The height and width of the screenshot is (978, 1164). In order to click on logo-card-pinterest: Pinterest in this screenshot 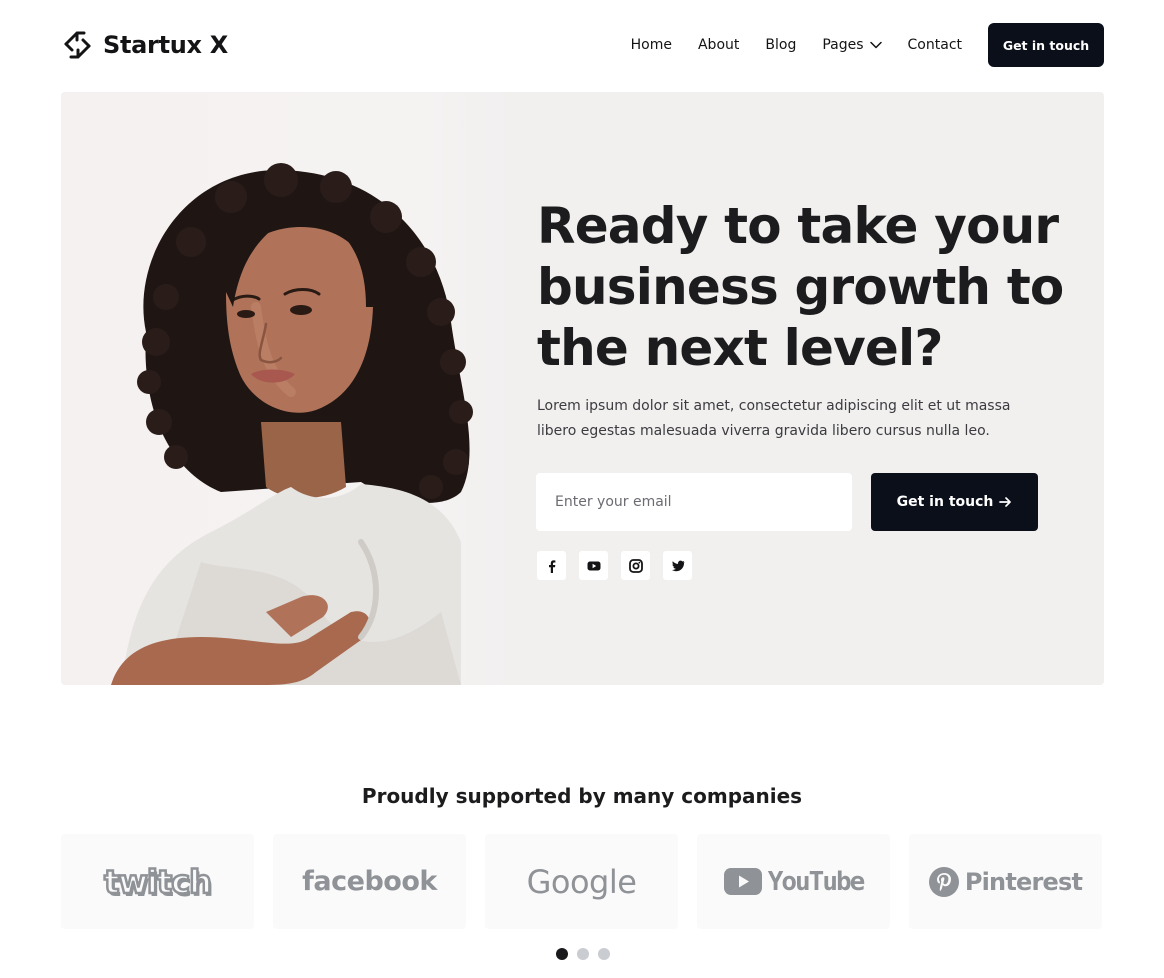, I will do `click(1005, 881)`.